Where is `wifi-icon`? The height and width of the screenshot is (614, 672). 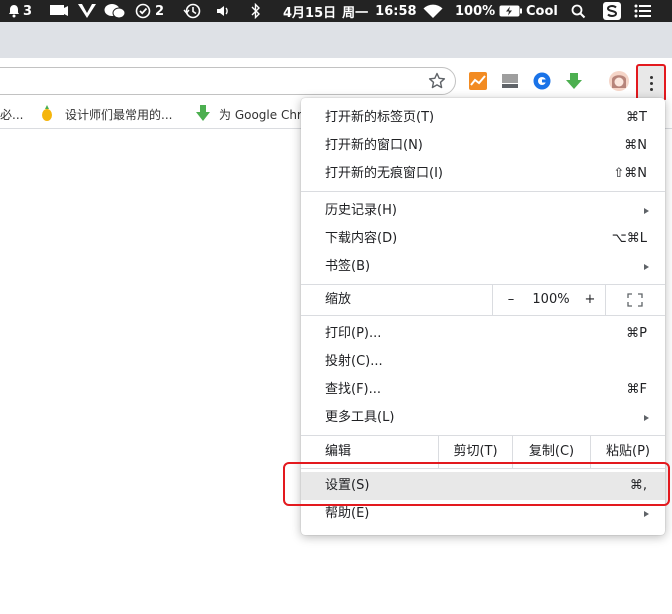 wifi-icon is located at coordinates (433, 11).